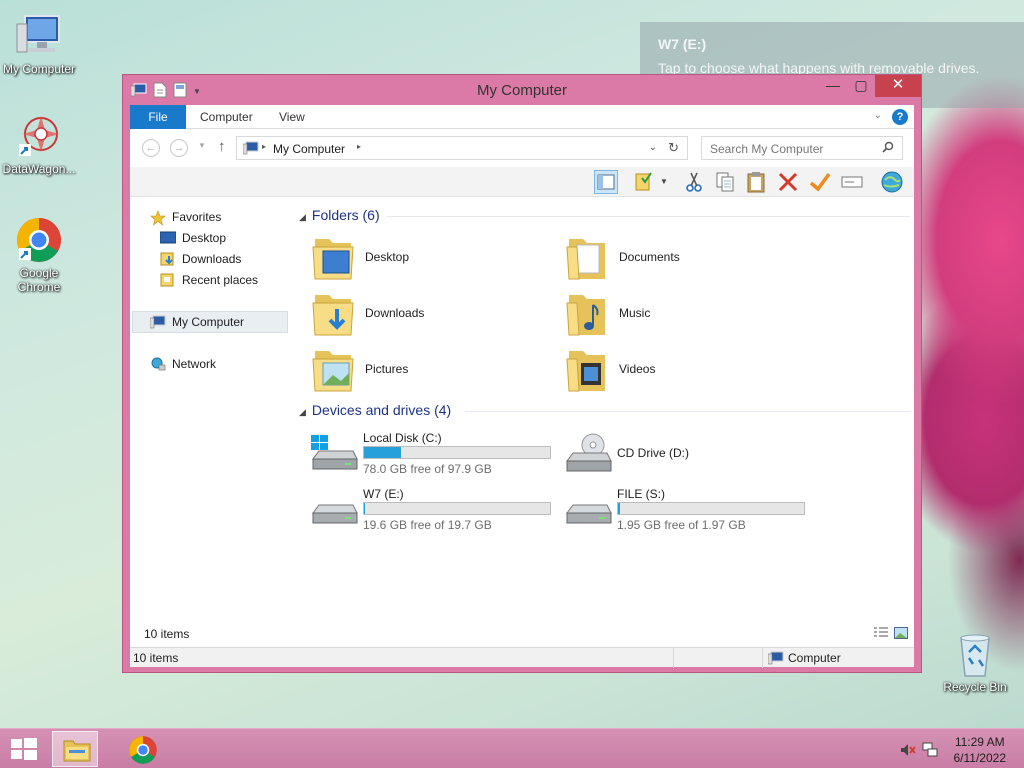 The height and width of the screenshot is (768, 1024). I want to click on title-bar: ▼ My Computer — ▢ ✕, so click(522, 90).